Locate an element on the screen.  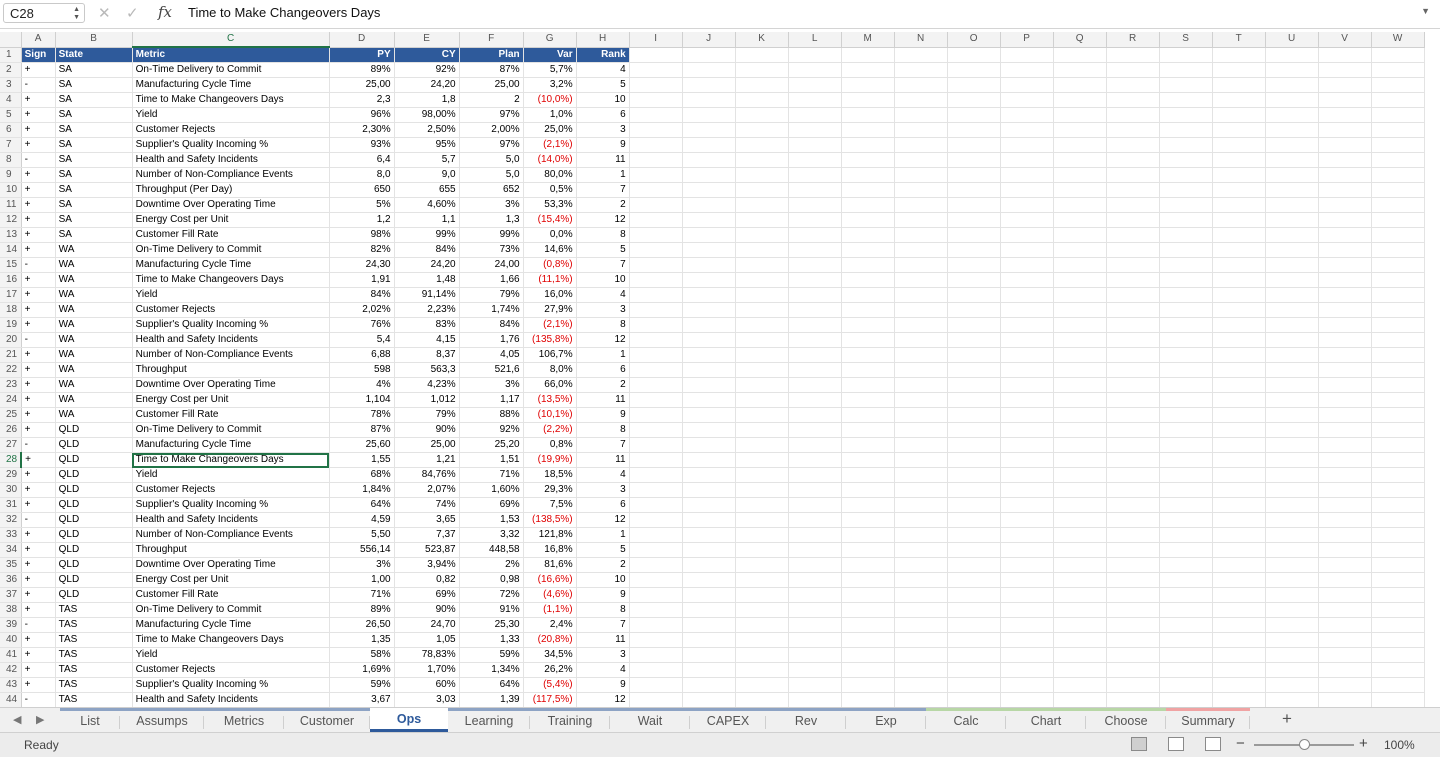
cell: 4,05 is located at coordinates (491, 355).